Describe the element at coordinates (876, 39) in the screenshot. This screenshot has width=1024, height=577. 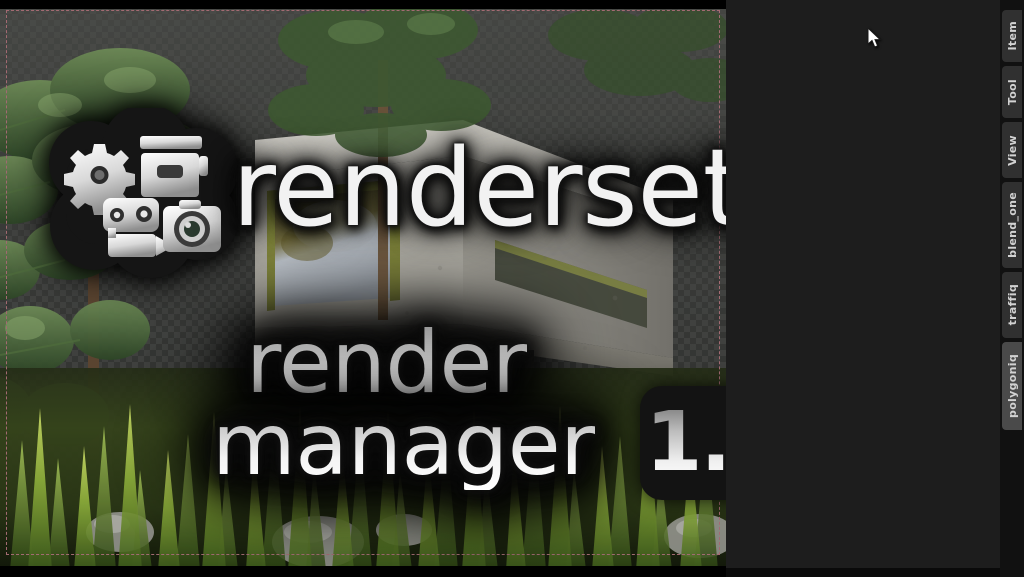
I see `mouse-cursor` at that location.